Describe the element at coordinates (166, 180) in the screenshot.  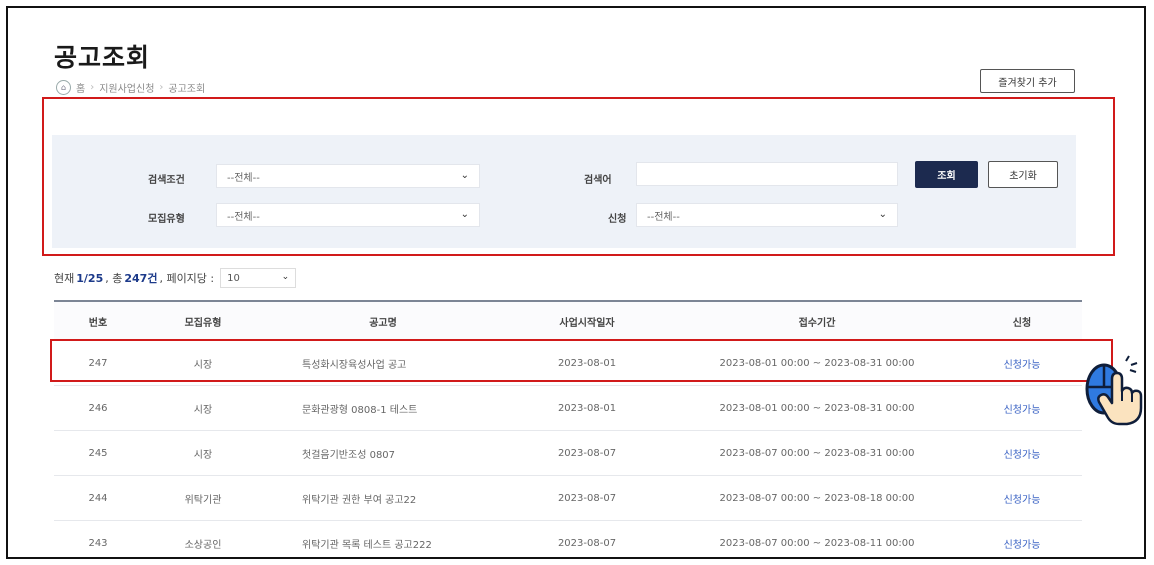
I see `search-condition-label: 검색조건` at that location.